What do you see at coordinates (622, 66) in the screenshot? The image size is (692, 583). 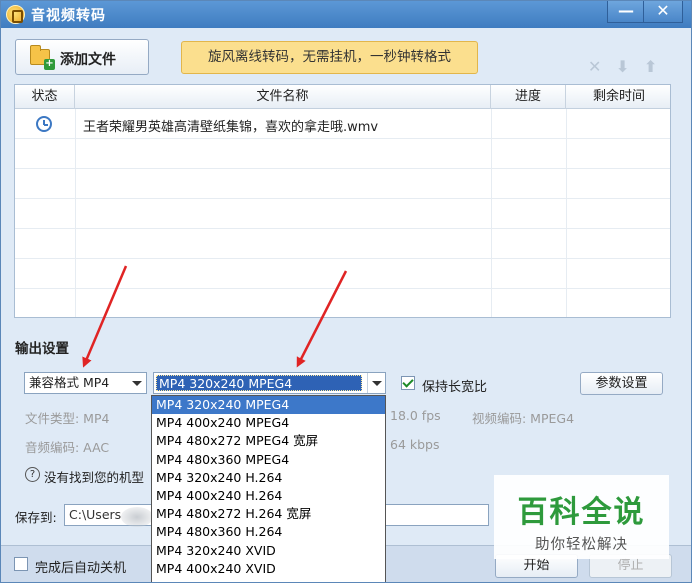 I see `move-down-icon: ⬇` at bounding box center [622, 66].